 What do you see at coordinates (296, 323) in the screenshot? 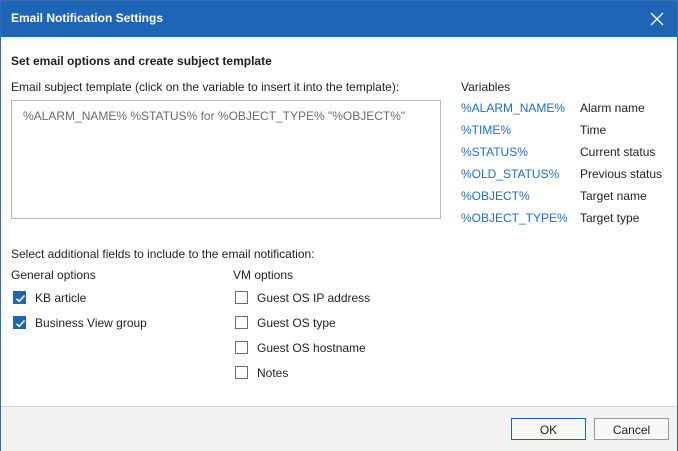
I see `guest-os-type-label: Guest OS type` at bounding box center [296, 323].